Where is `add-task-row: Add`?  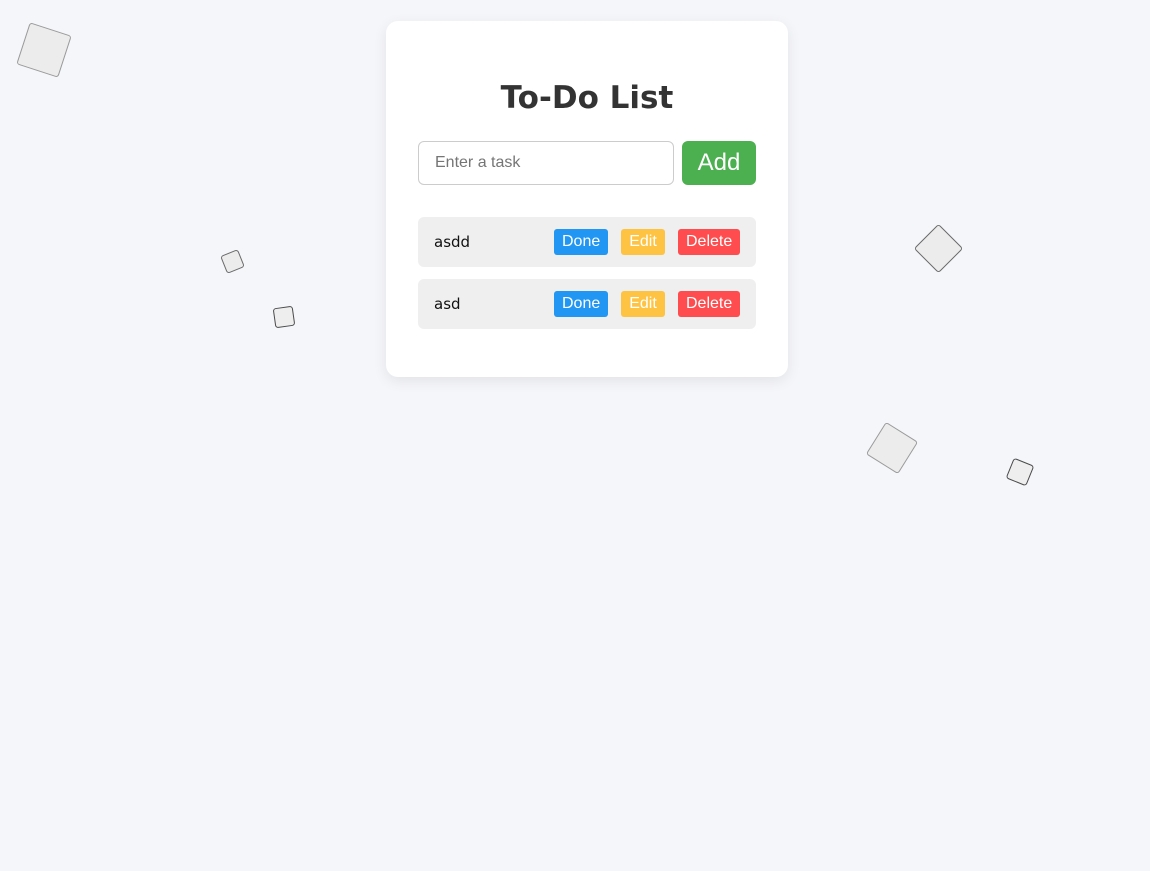
add-task-row: Add is located at coordinates (587, 163).